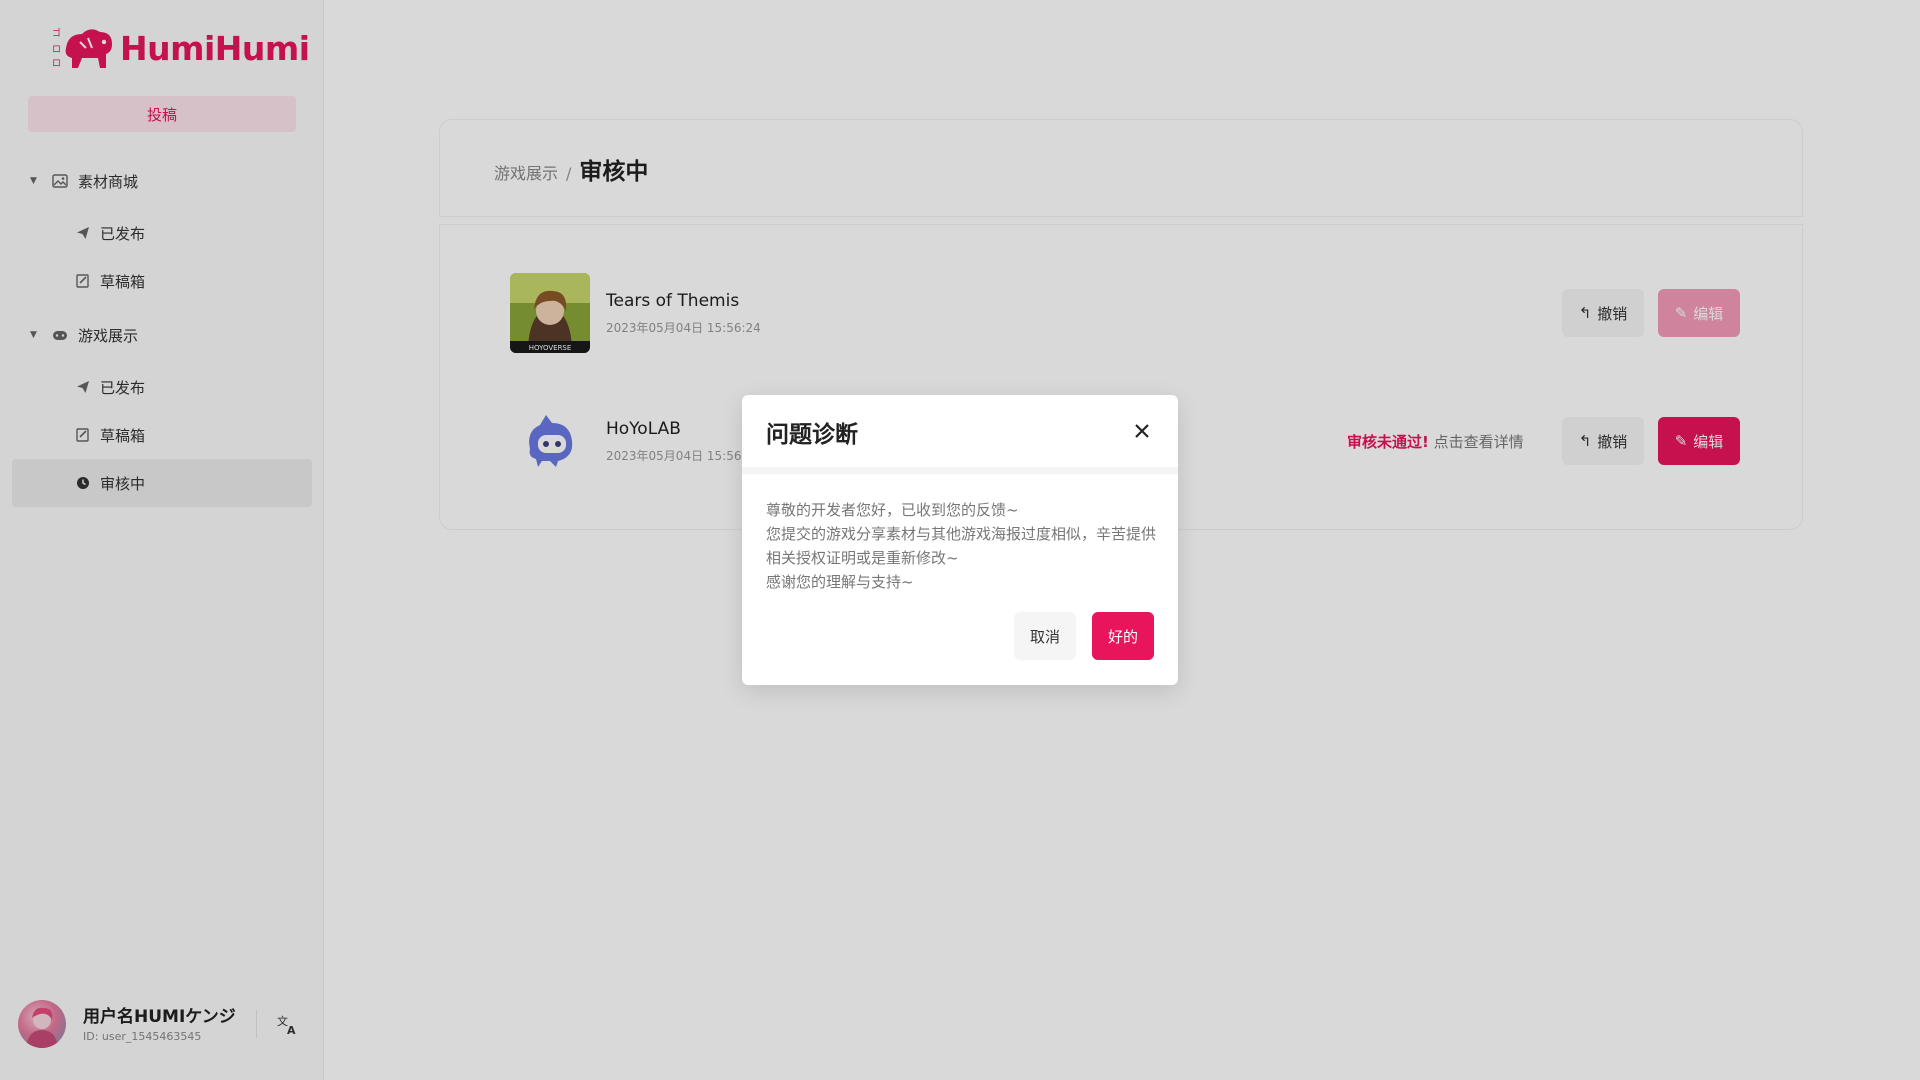  Describe the element at coordinates (1142, 431) in the screenshot. I see `close-icon` at that location.